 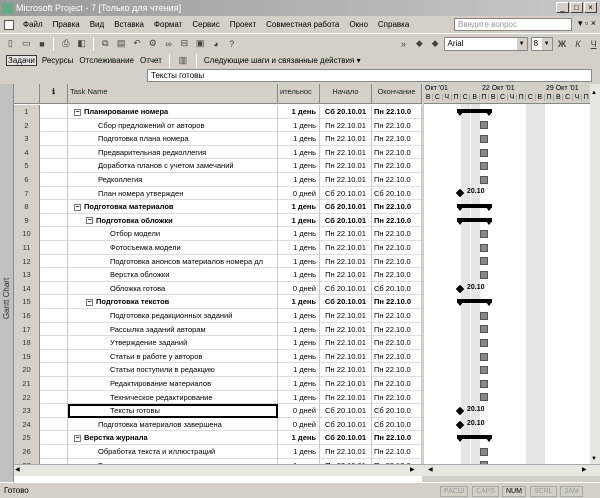 What do you see at coordinates (27, 275) in the screenshot?
I see `row-number: 13` at bounding box center [27, 275].